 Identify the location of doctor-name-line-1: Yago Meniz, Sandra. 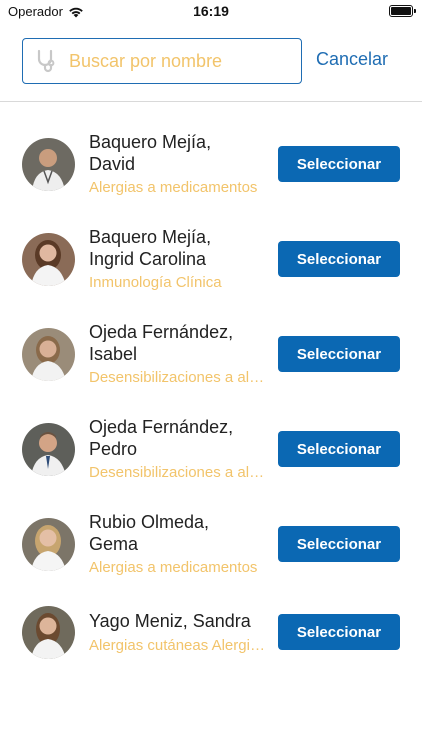
(170, 621).